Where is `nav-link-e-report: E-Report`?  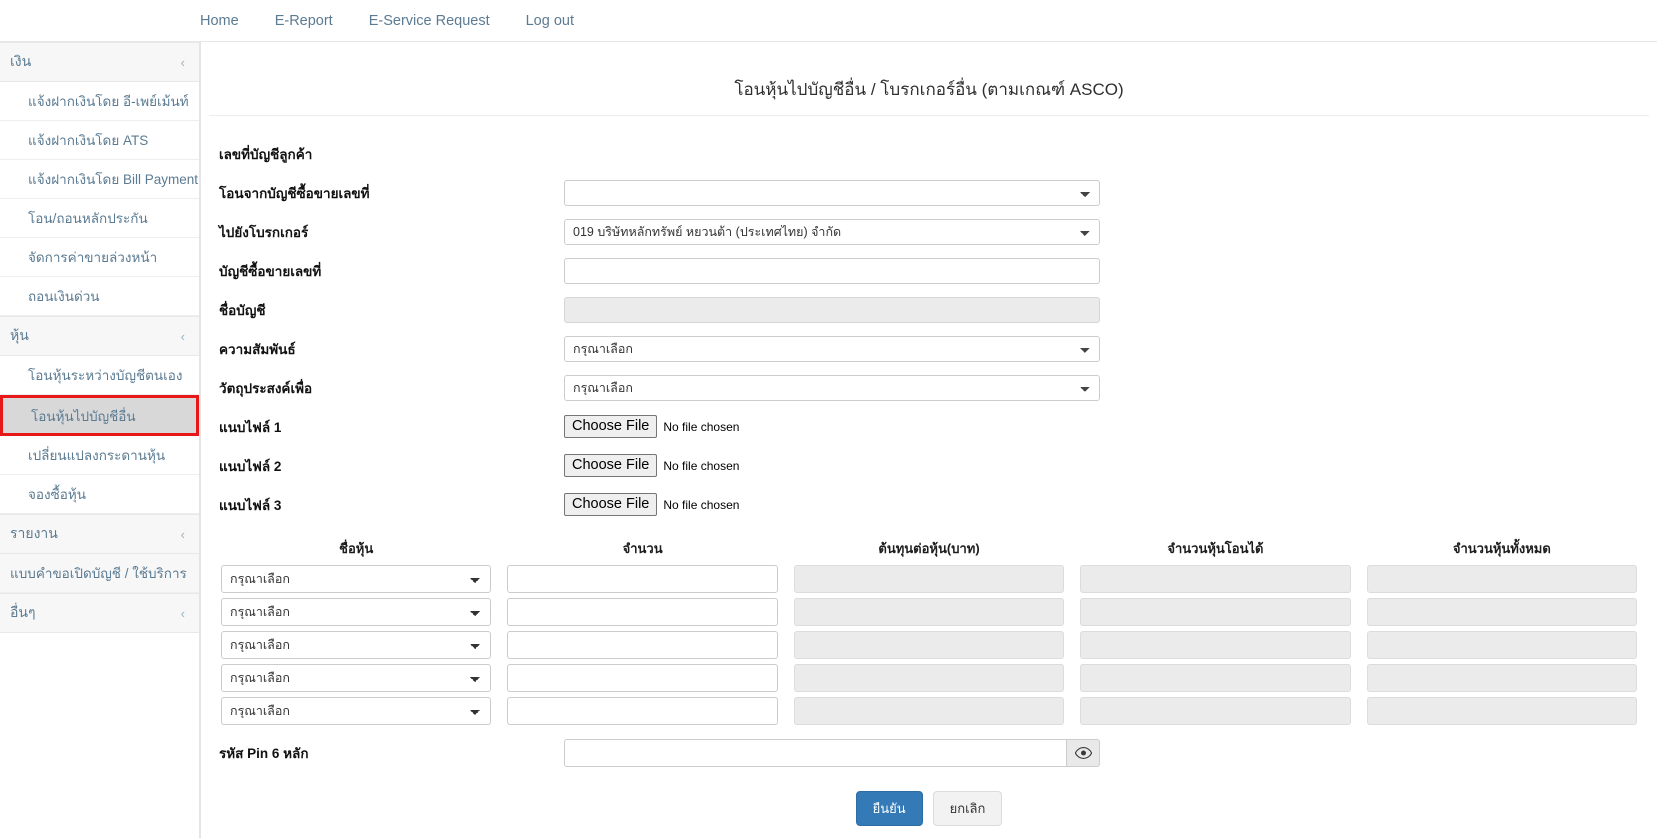
nav-link-e-report: E-Report is located at coordinates (304, 21).